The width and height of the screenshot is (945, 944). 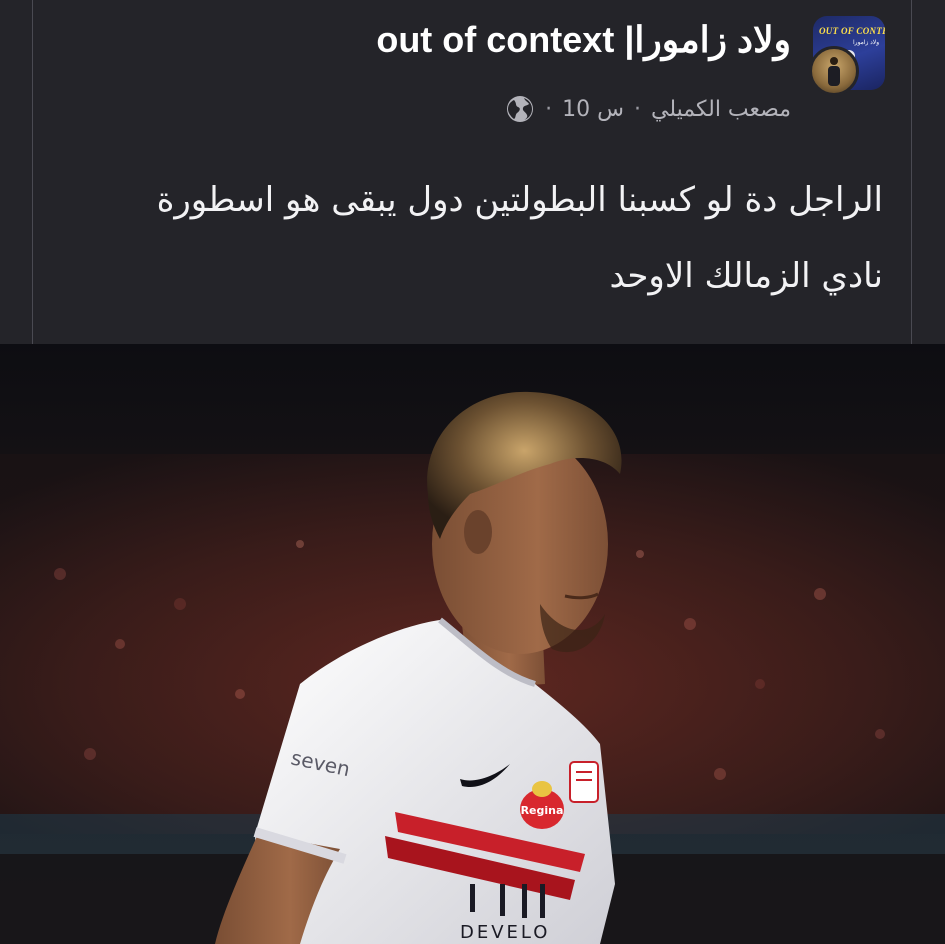 What do you see at coordinates (834, 61) in the screenshot?
I see `author-avatar-head` at bounding box center [834, 61].